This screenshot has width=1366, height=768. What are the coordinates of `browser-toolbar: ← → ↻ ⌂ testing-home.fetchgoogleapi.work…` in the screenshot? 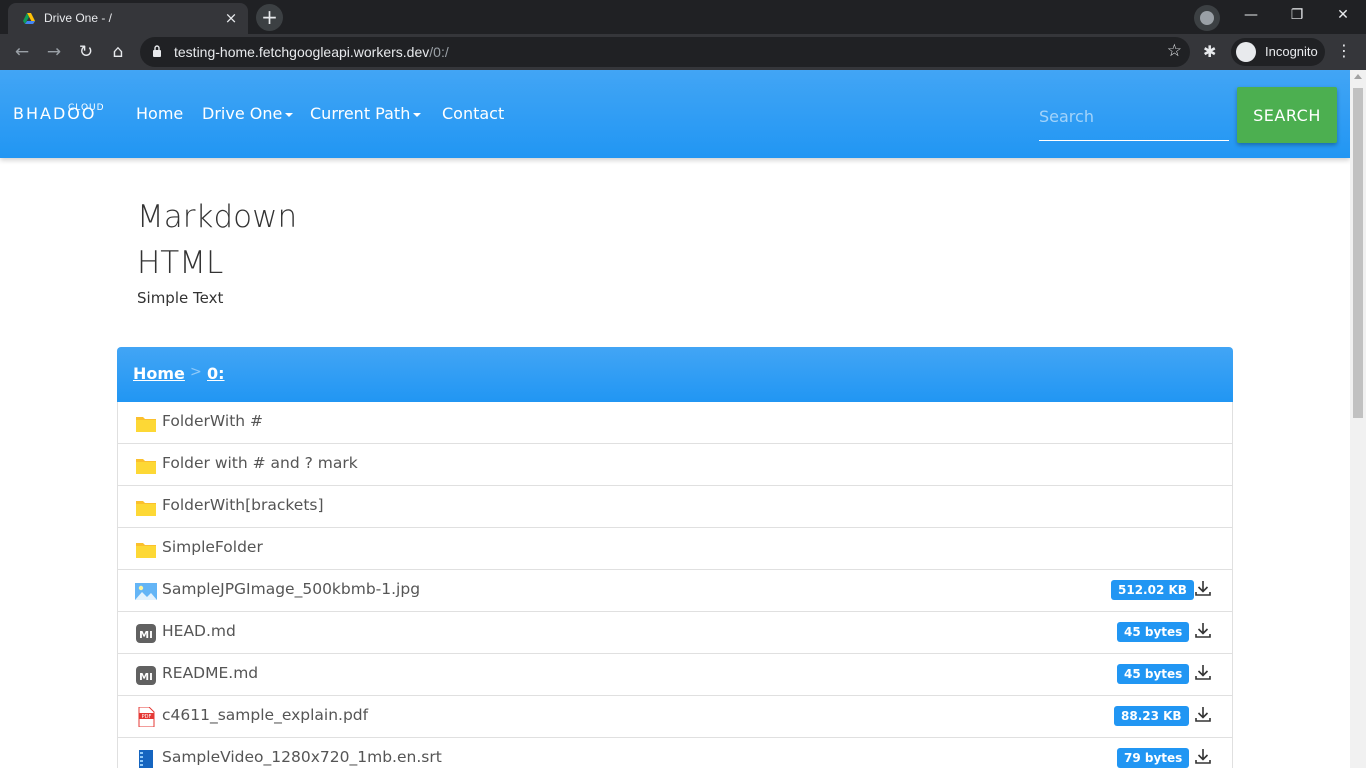 It's located at (683, 52).